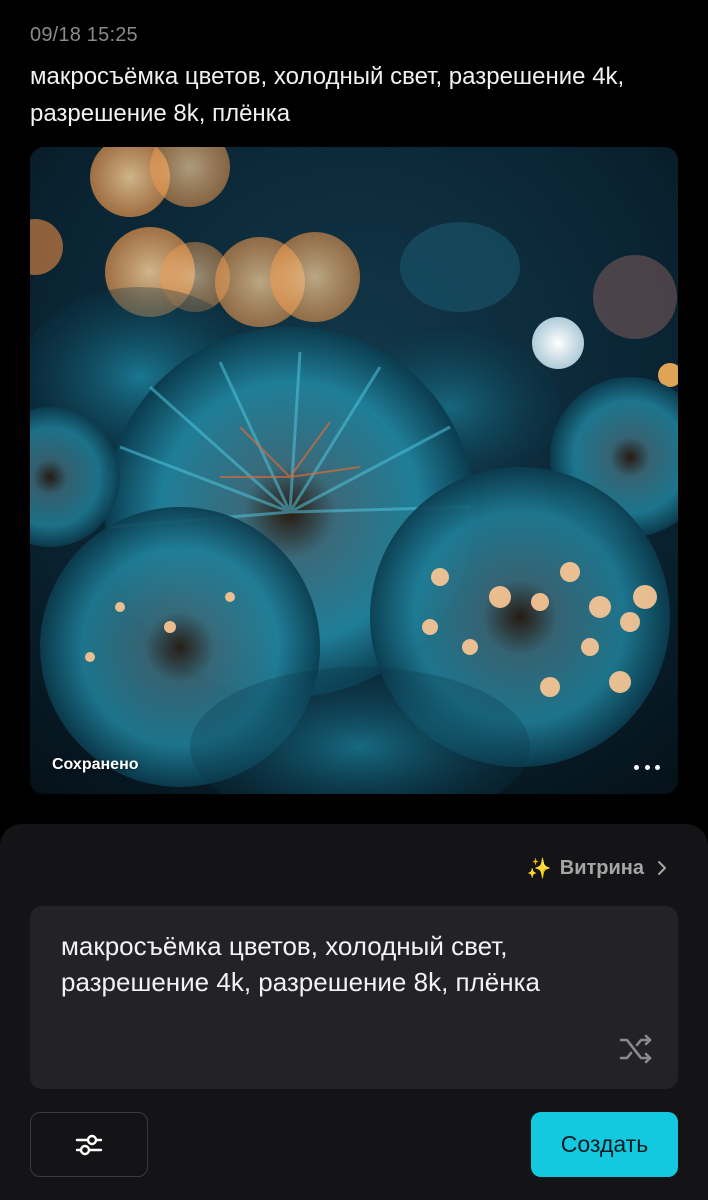  What do you see at coordinates (604, 1144) in the screenshot?
I see `create-button: Создать` at bounding box center [604, 1144].